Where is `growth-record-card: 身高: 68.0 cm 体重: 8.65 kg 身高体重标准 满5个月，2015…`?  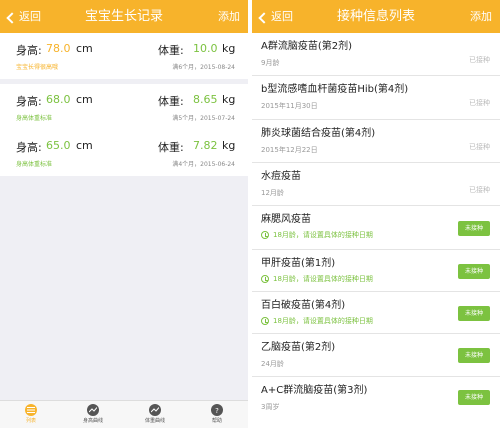 growth-record-card: 身高: 68.0 cm 体重: 8.65 kg 身高体重标准 满5个月，2015… is located at coordinates (124, 107).